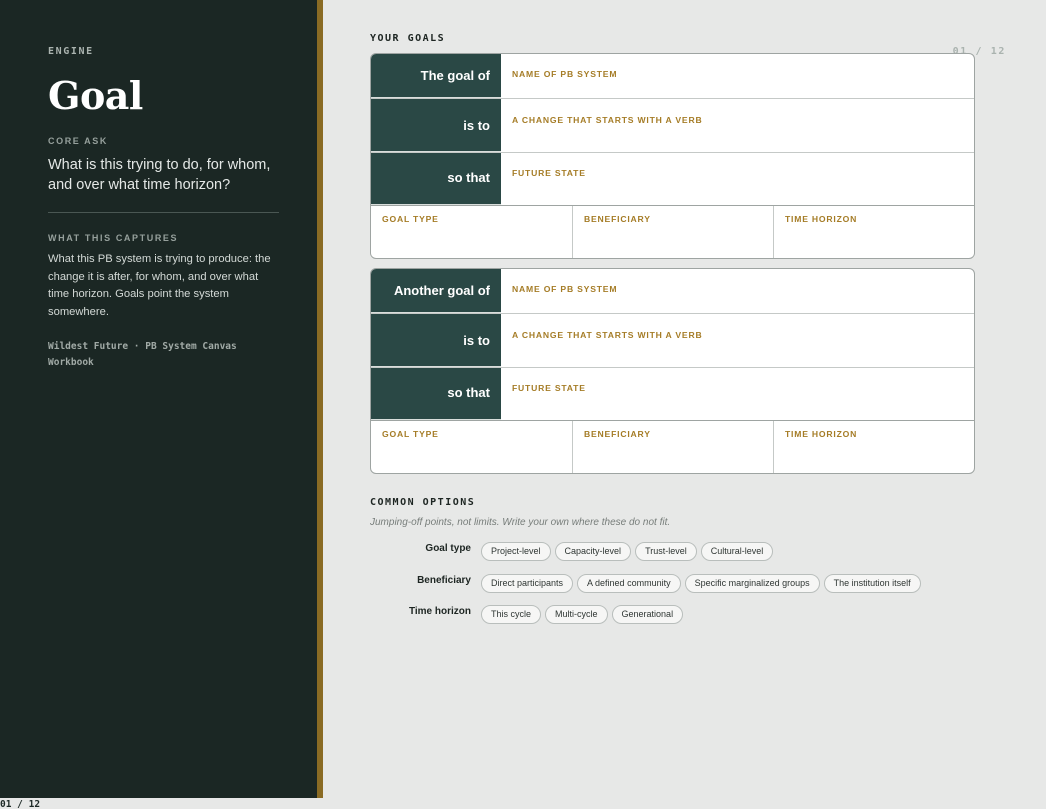 This screenshot has height=809, width=1046. What do you see at coordinates (516, 551) in the screenshot?
I see `option-chip: Project-level` at bounding box center [516, 551].